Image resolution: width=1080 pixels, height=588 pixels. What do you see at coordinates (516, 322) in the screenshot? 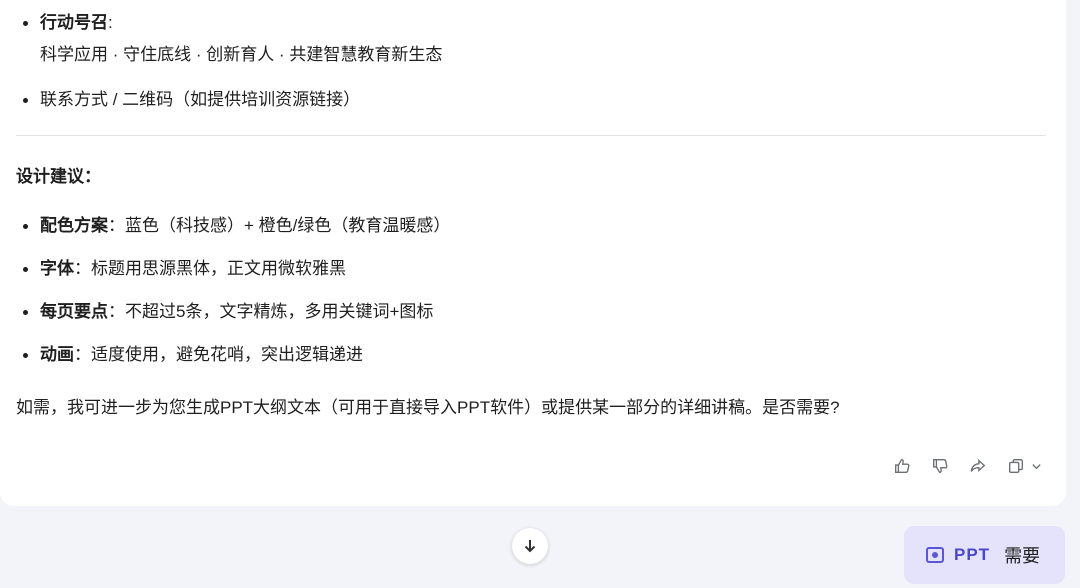
I see `design-item-points: 每页要点：不超过5条，文字精炼，多用关键词+图标` at bounding box center [516, 322].